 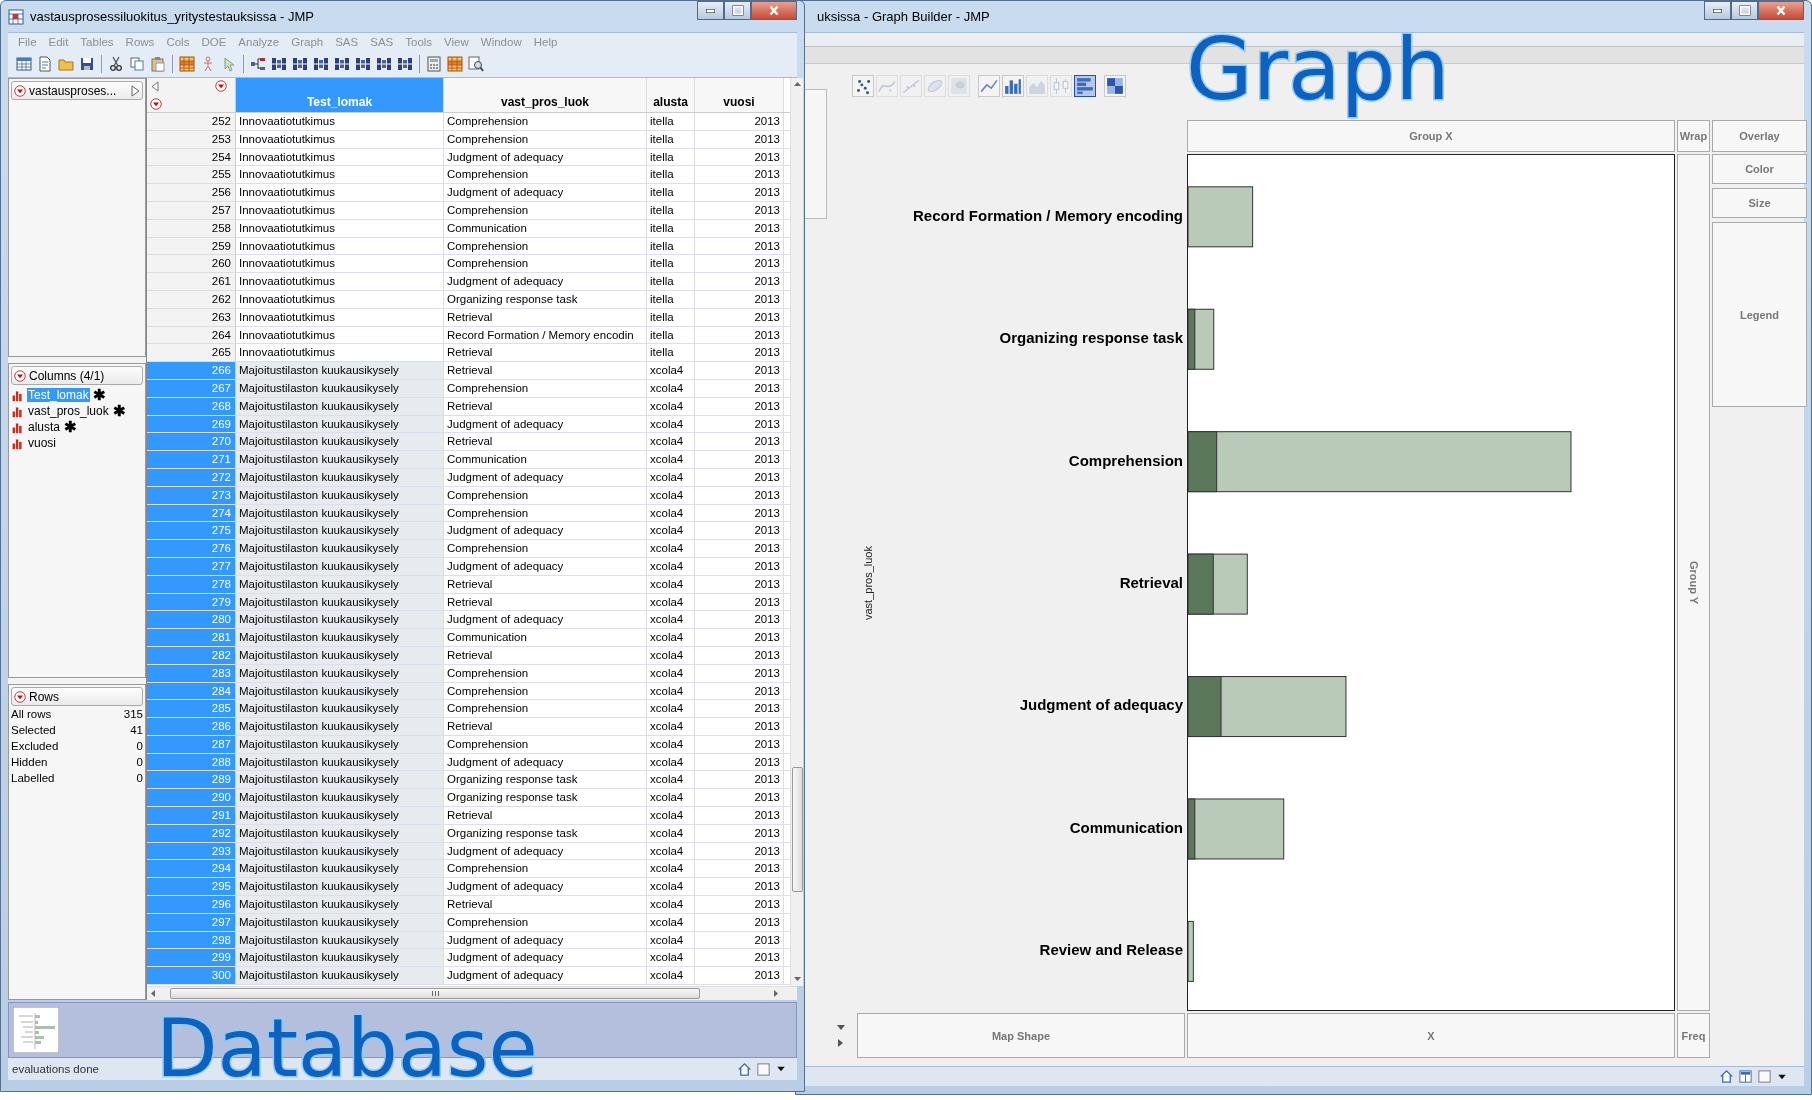 I want to click on drop-zone: Overlay, so click(x=1759, y=136).